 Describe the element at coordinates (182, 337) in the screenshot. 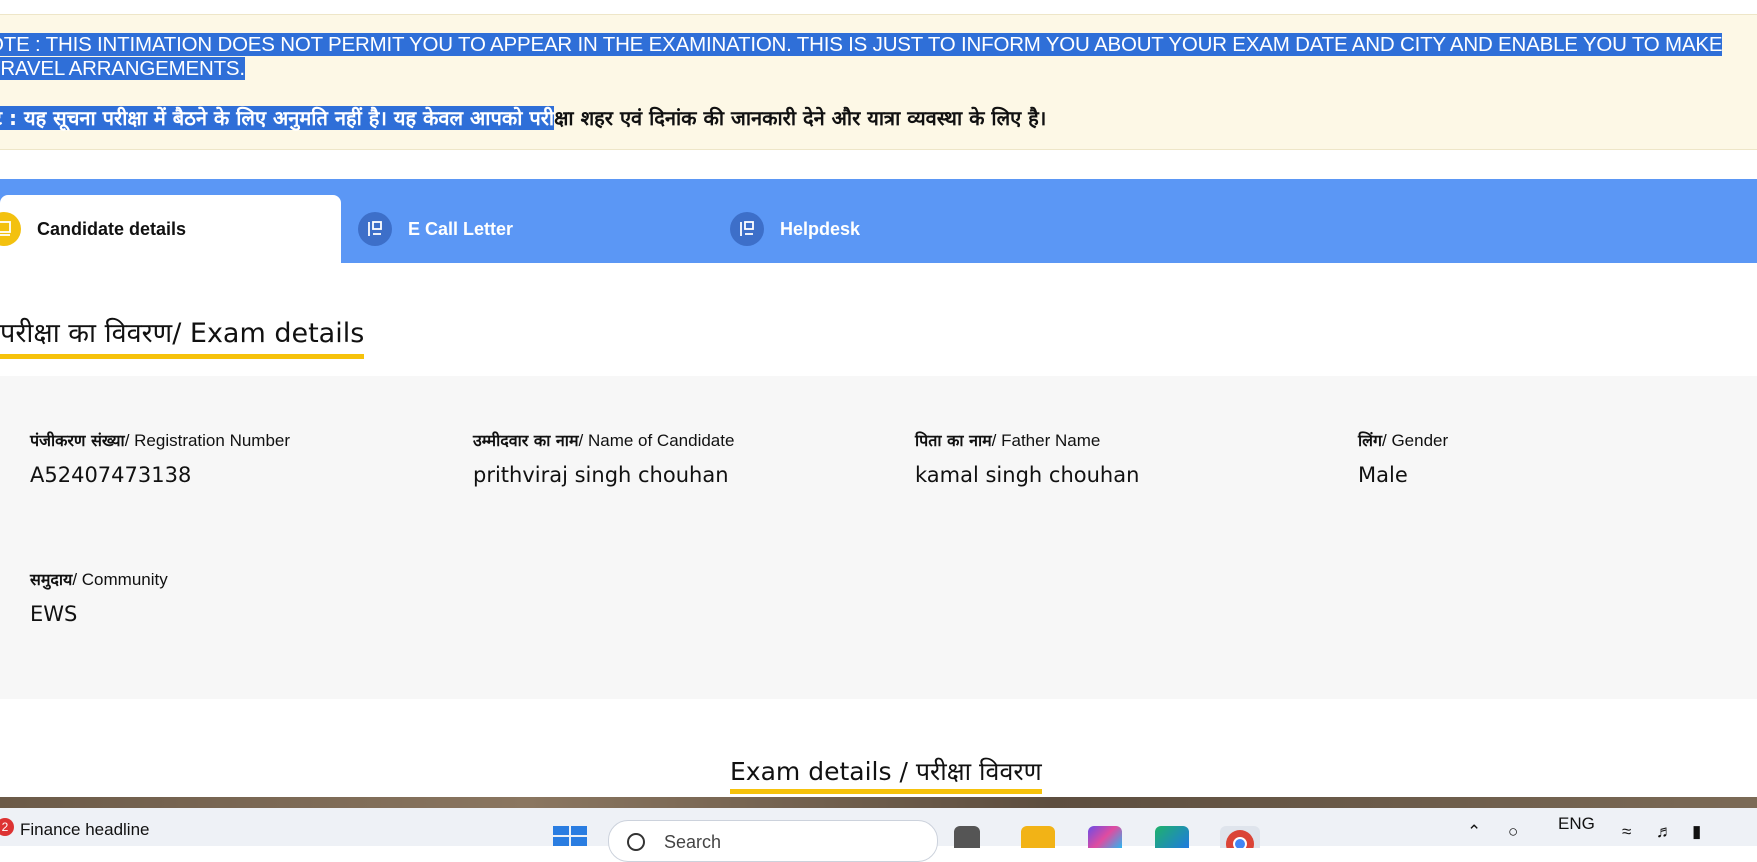

I see `section-title: परीक्षा का विवरण/ Exam details` at that location.